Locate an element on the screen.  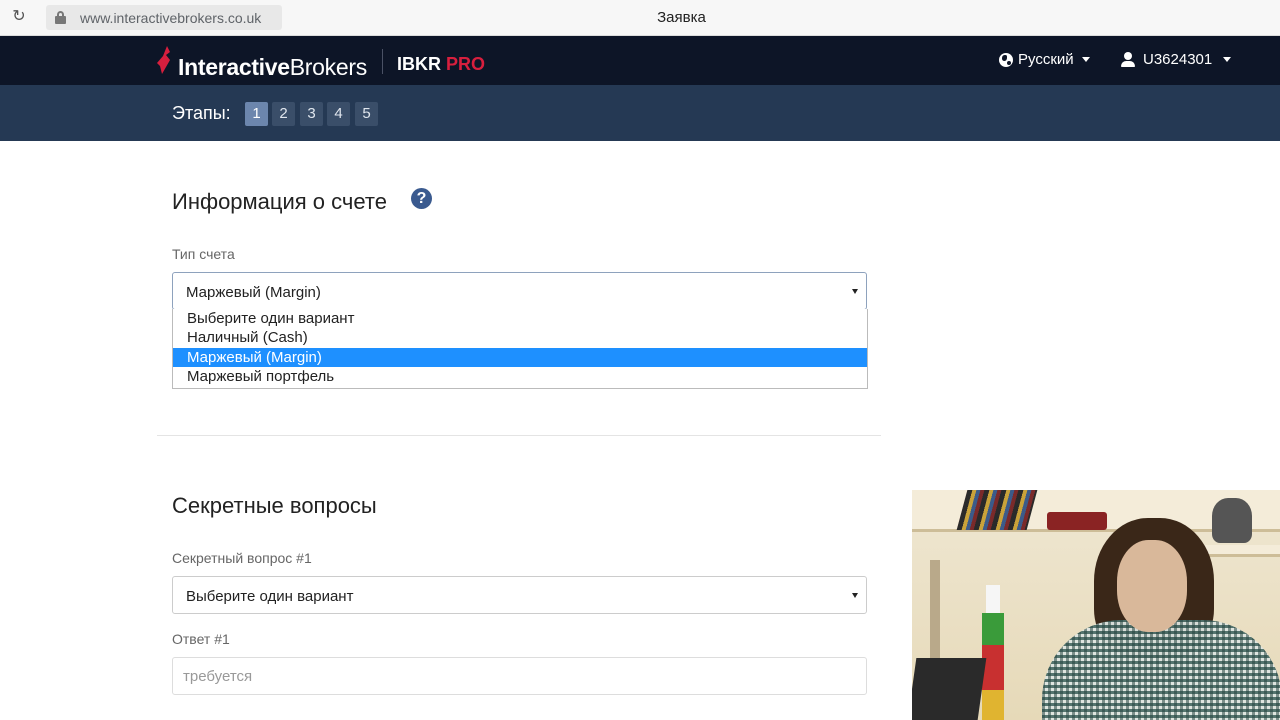
account-info-heading: Информация о счете is located at coordinates (279, 201).